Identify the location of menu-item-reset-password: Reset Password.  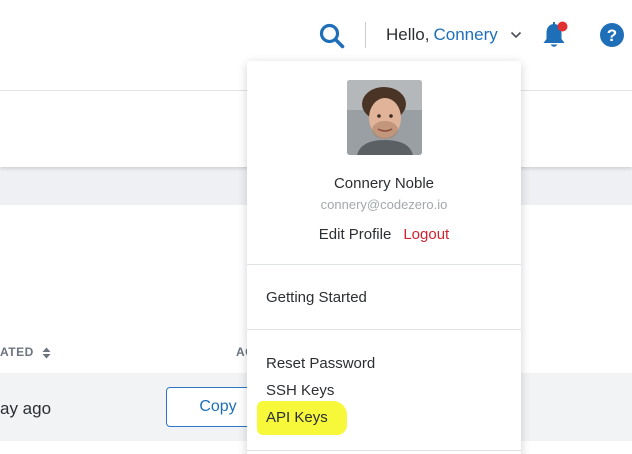
(320, 363).